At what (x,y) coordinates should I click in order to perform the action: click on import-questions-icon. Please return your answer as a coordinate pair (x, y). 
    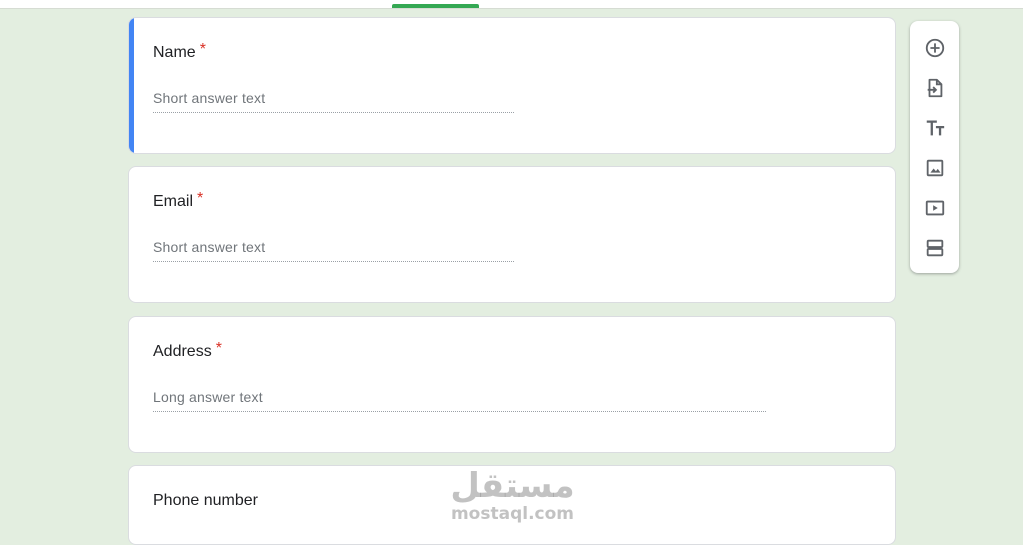
    Looking at the image, I should click on (934, 87).